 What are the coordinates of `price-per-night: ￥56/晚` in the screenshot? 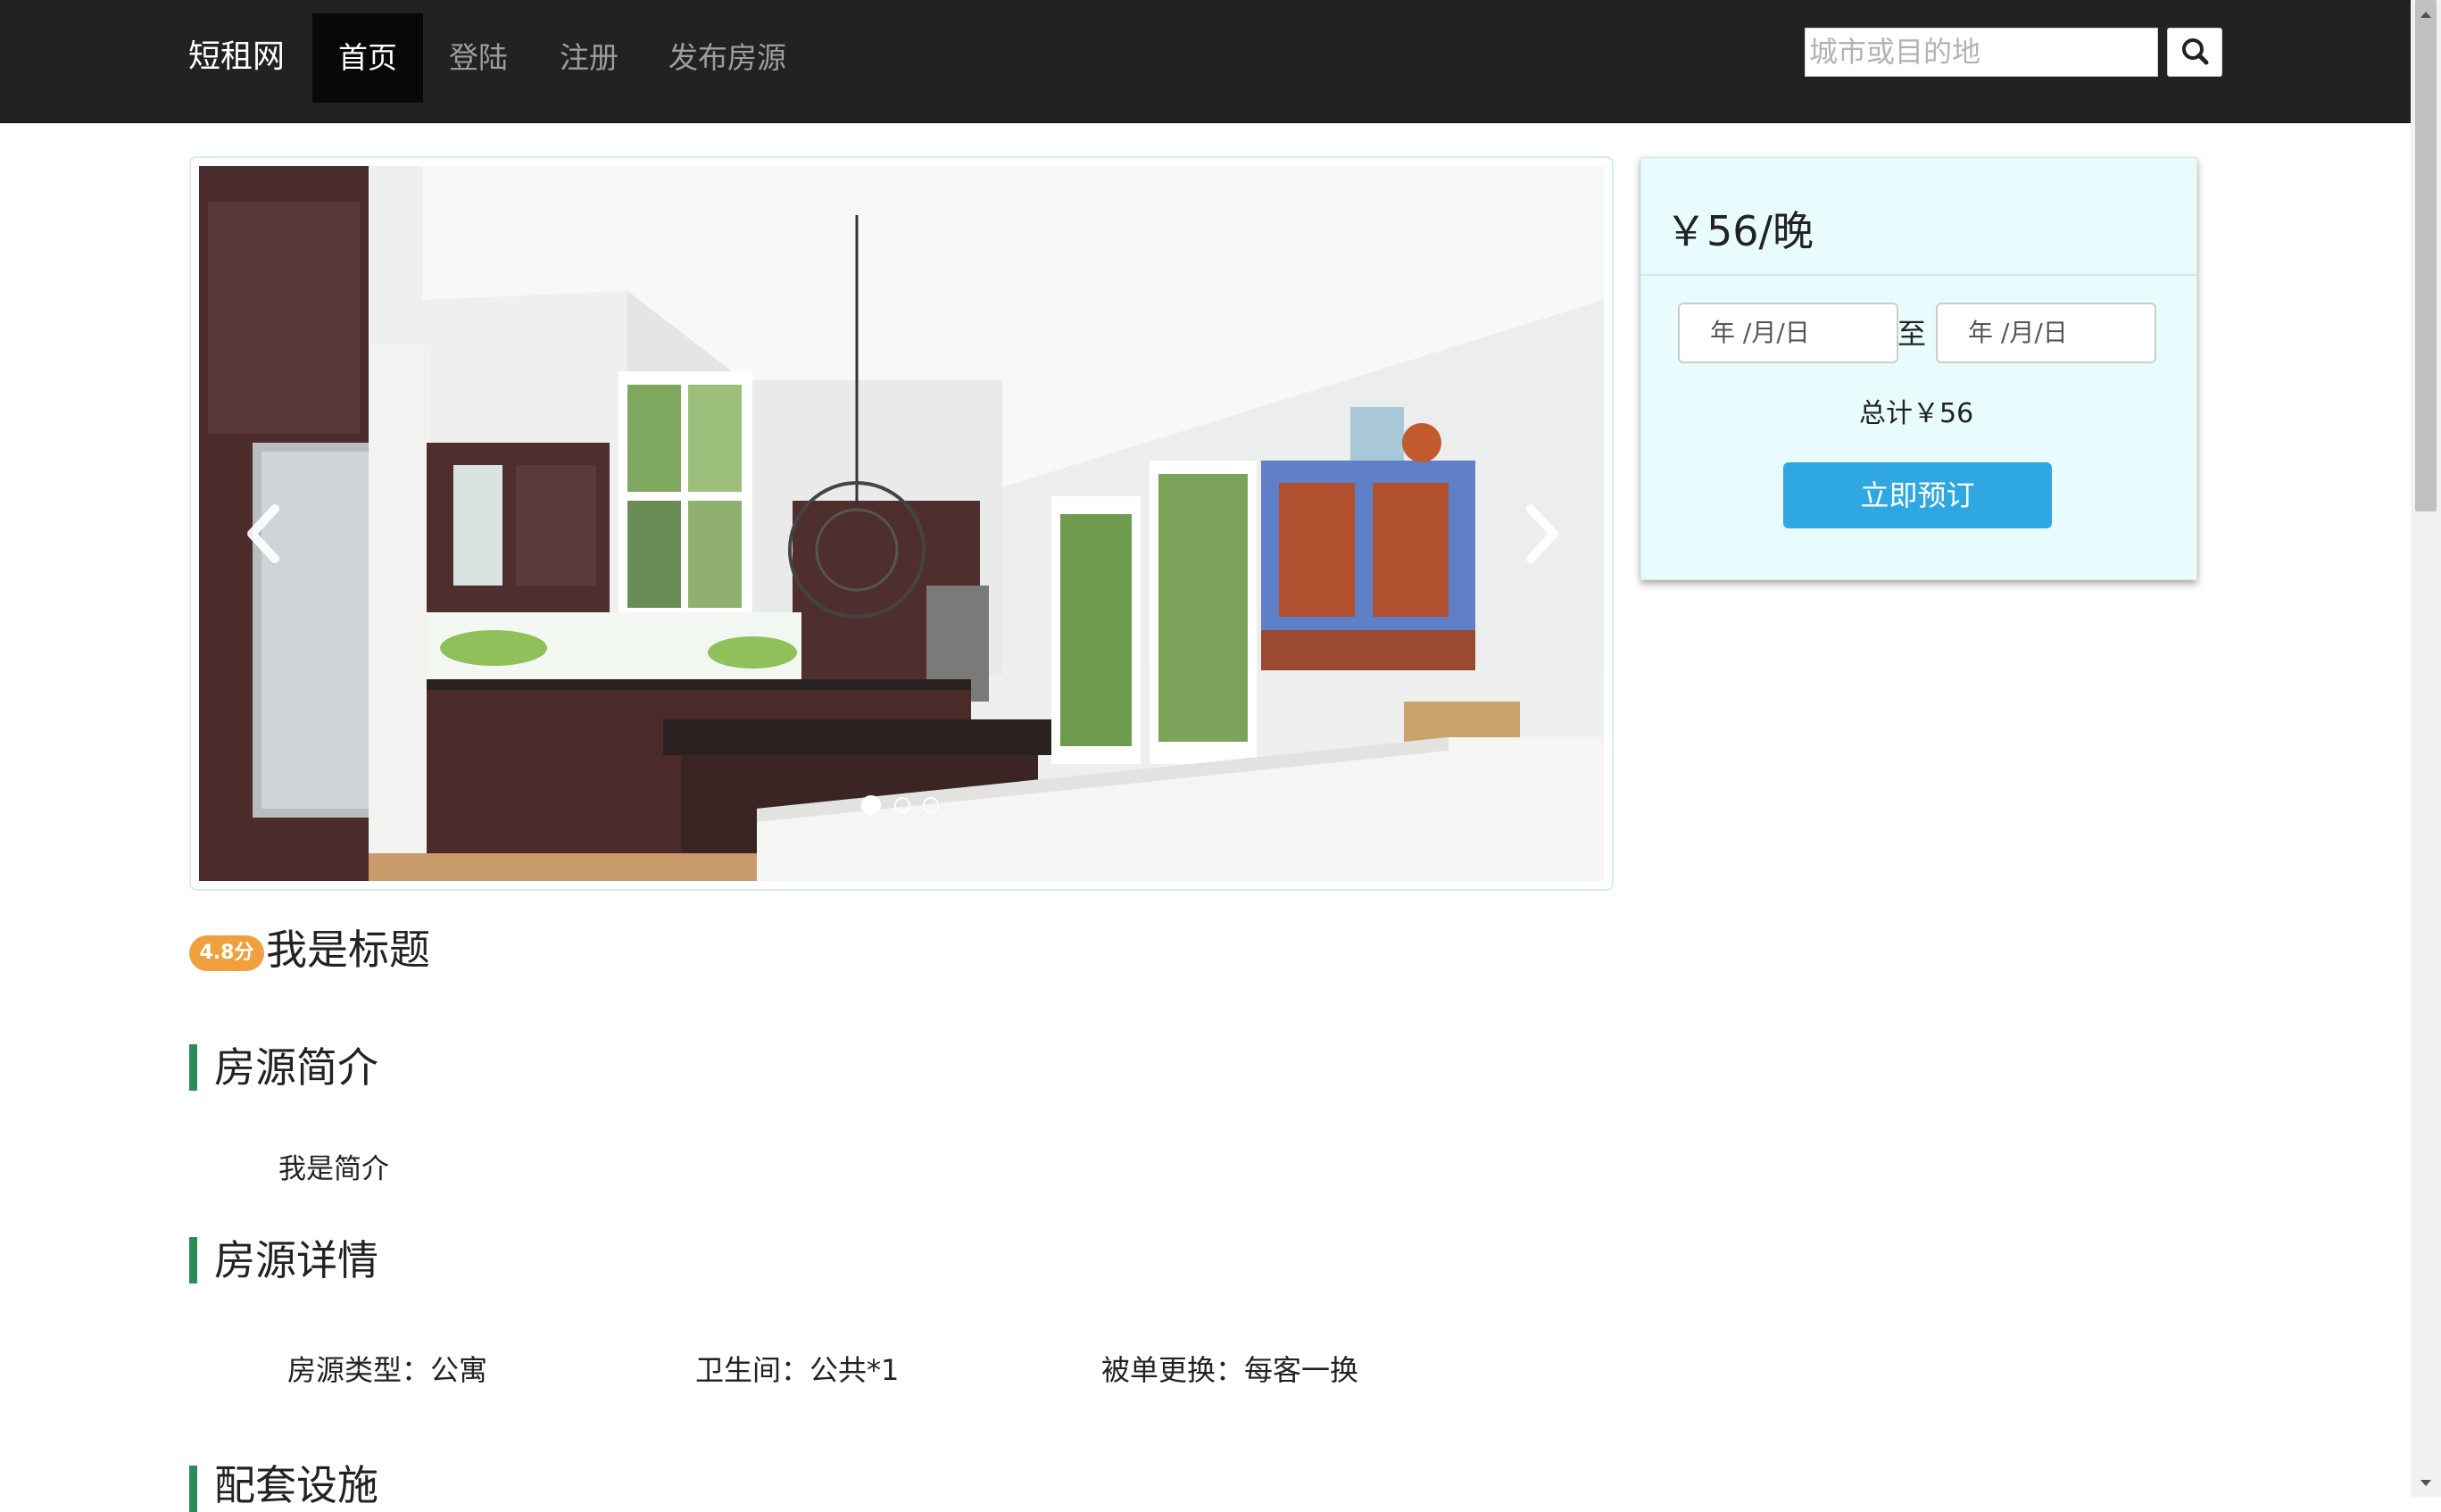 It's located at (1740, 231).